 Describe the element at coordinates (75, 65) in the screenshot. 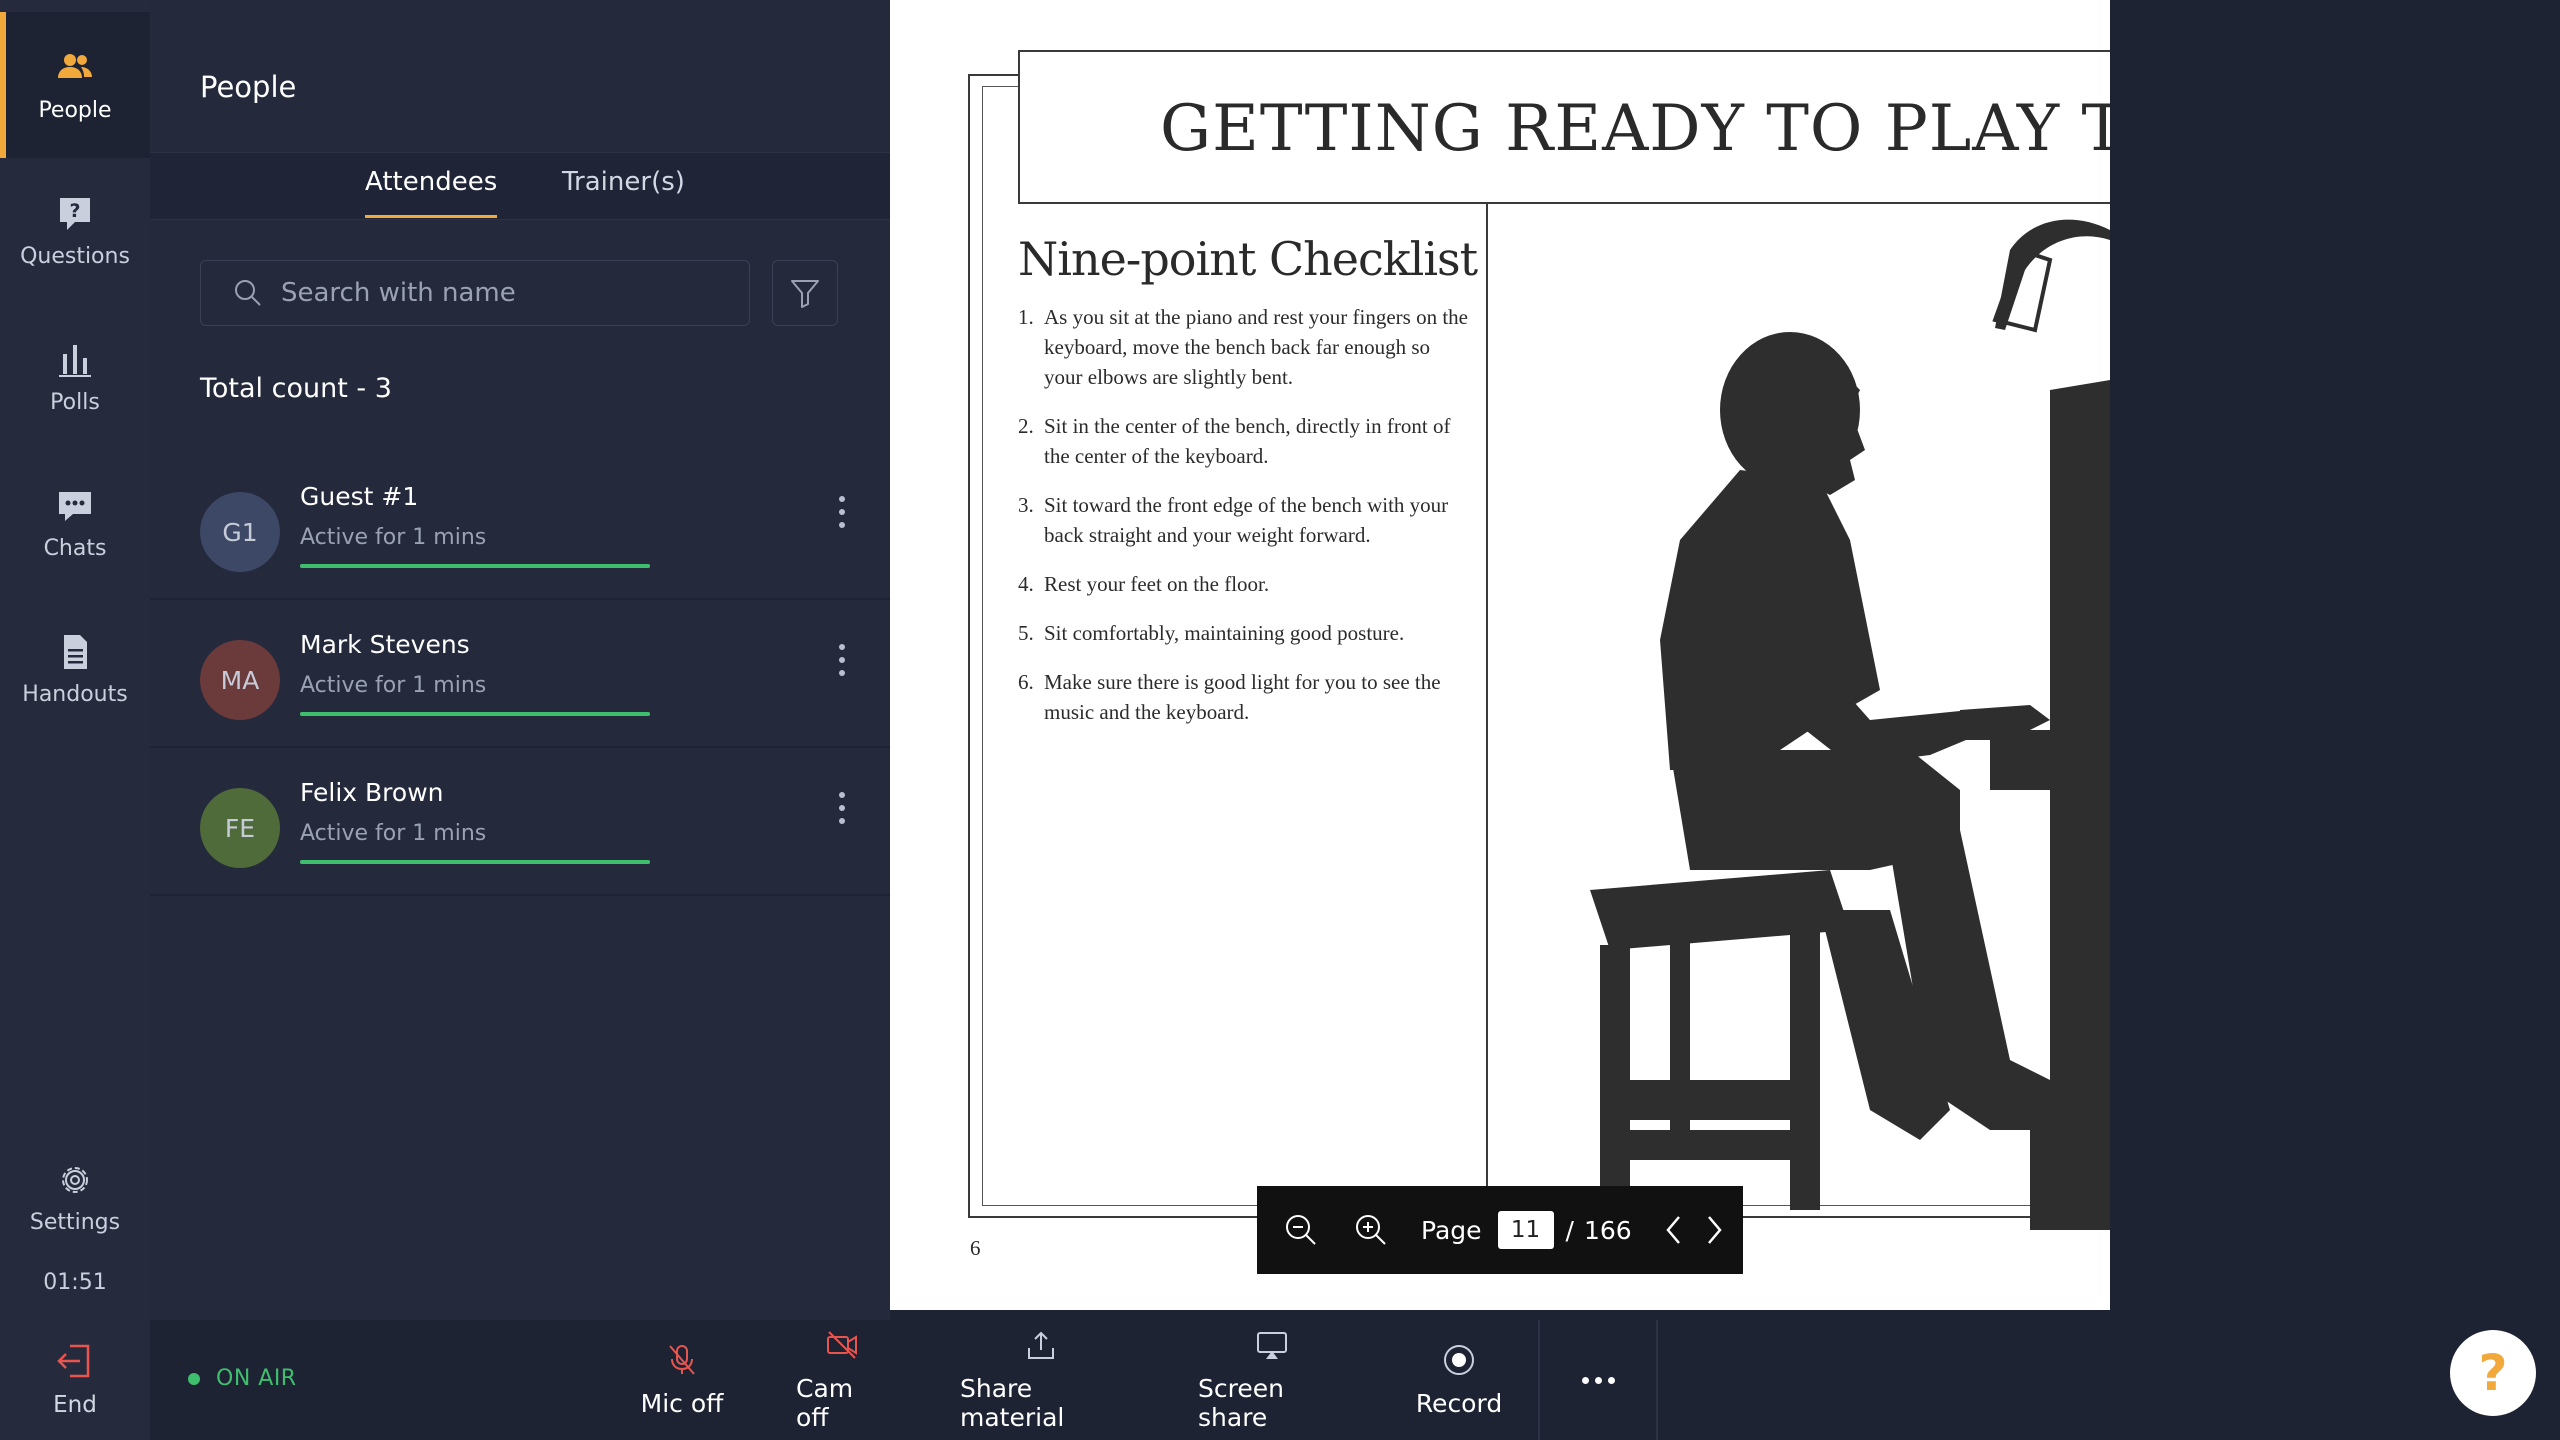

I see `people-icon` at that location.